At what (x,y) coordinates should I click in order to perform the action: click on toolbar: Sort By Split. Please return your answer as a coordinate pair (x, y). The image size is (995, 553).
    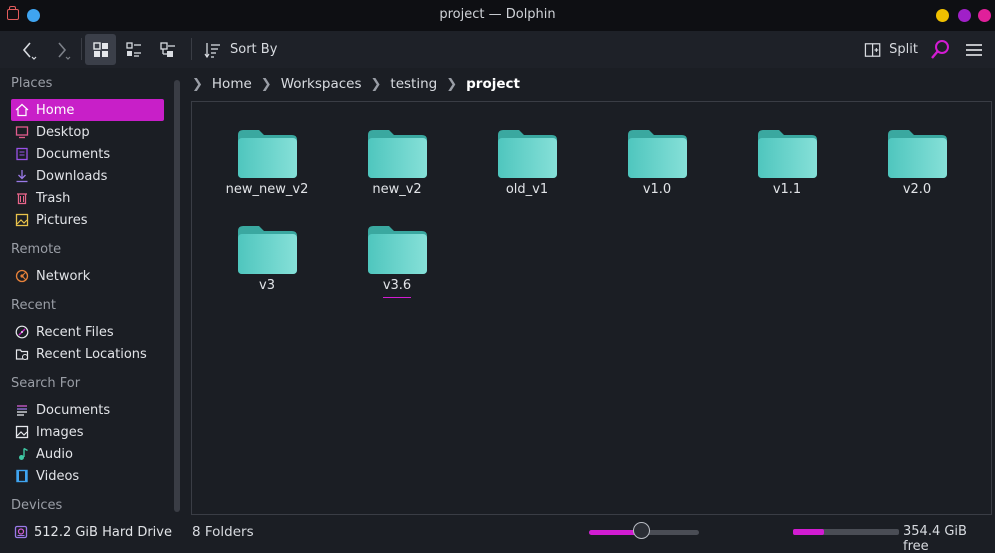
    Looking at the image, I should click on (497, 49).